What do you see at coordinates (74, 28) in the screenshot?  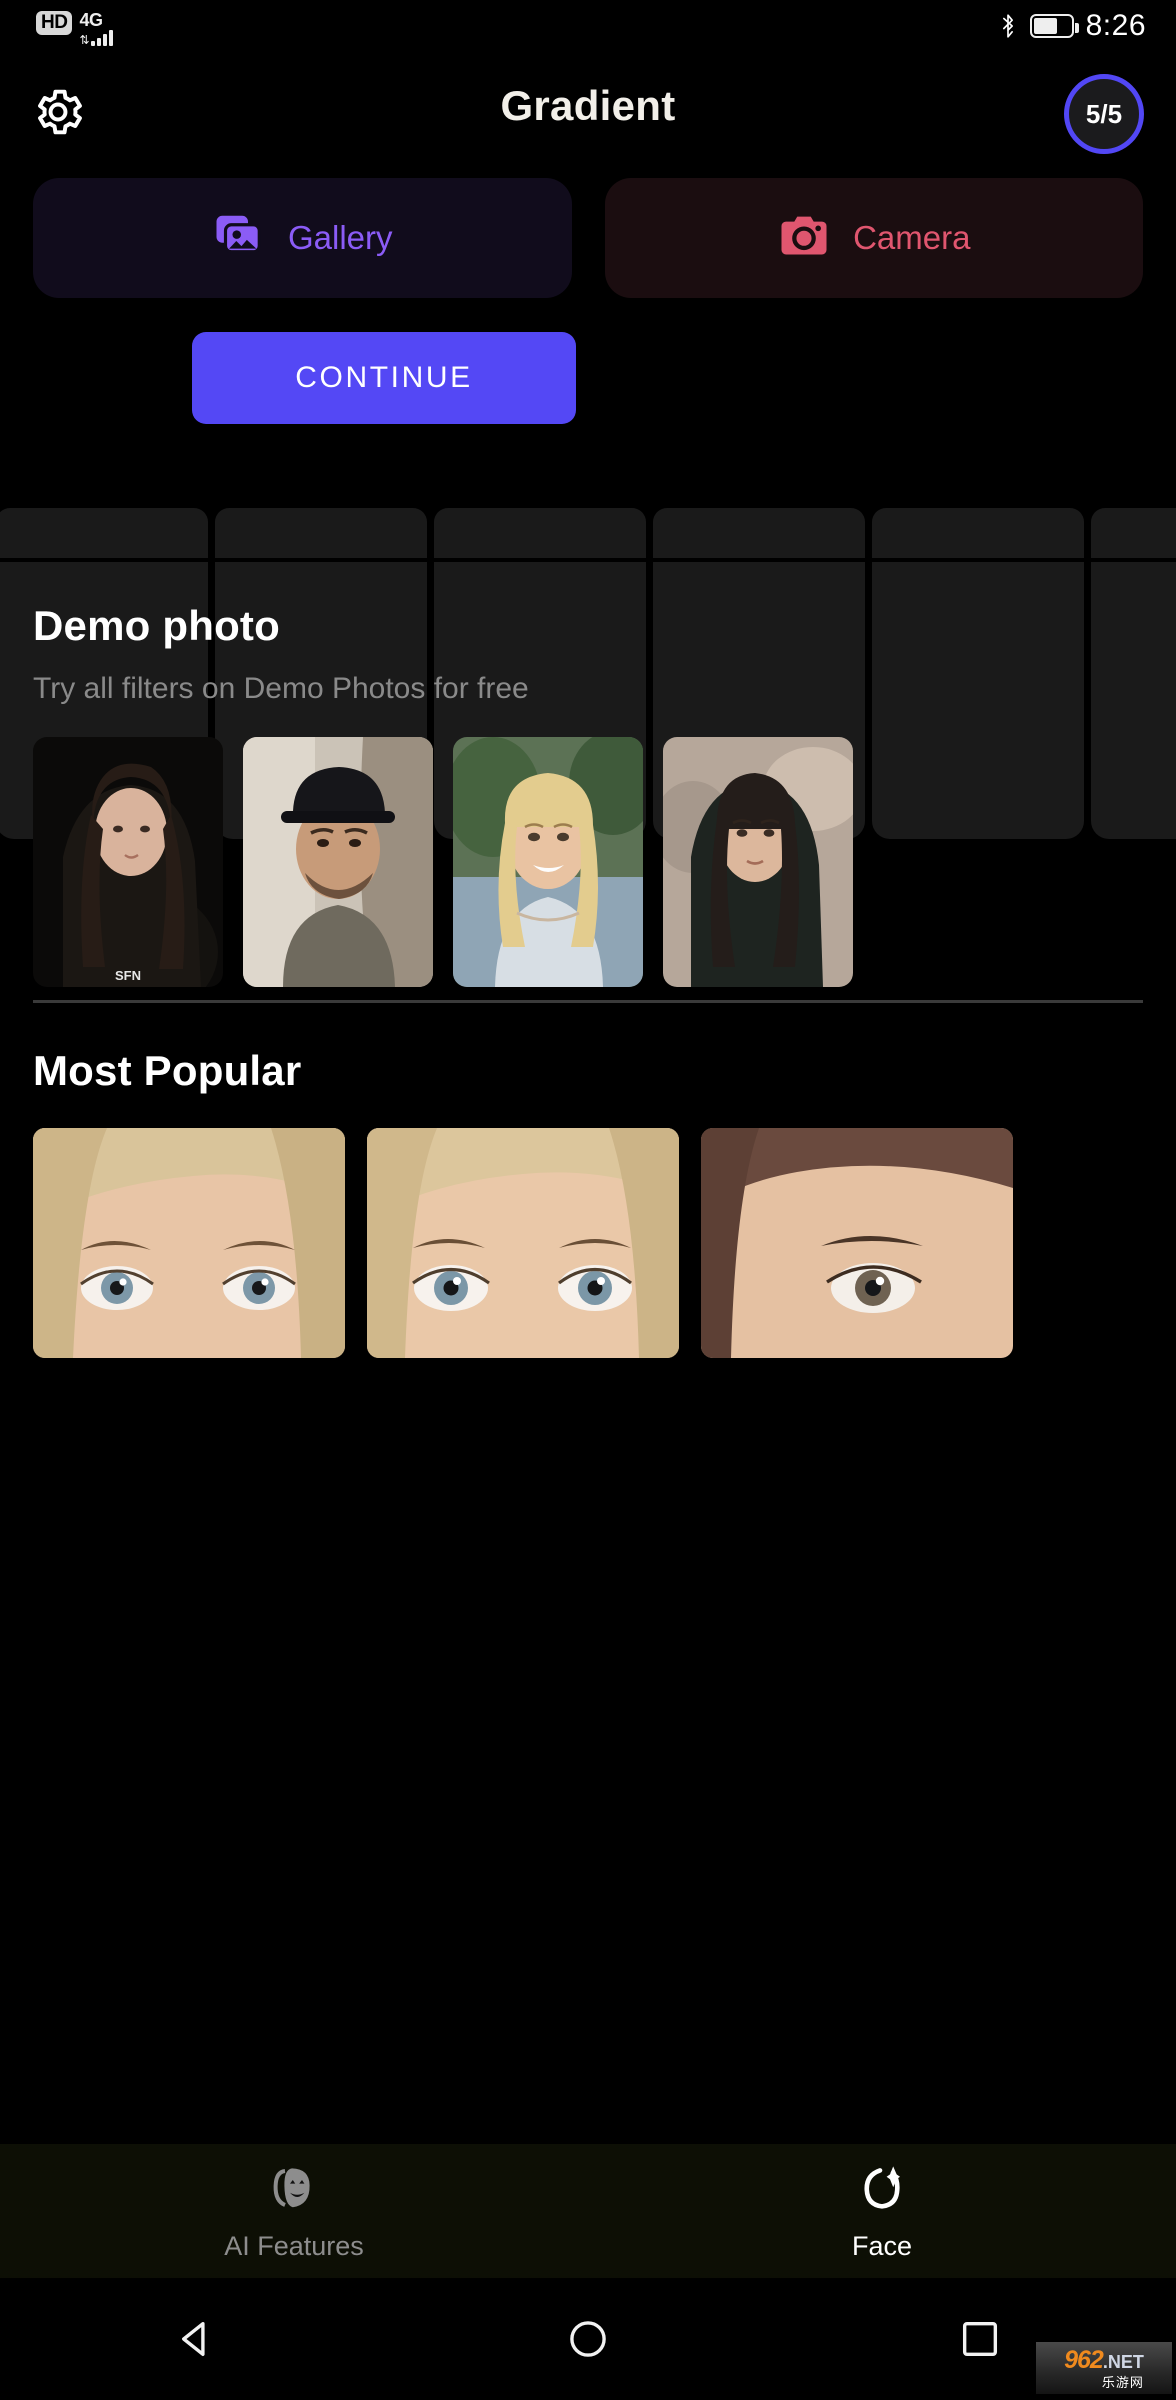 I see `status-bar-left: HD 4G ⇅` at bounding box center [74, 28].